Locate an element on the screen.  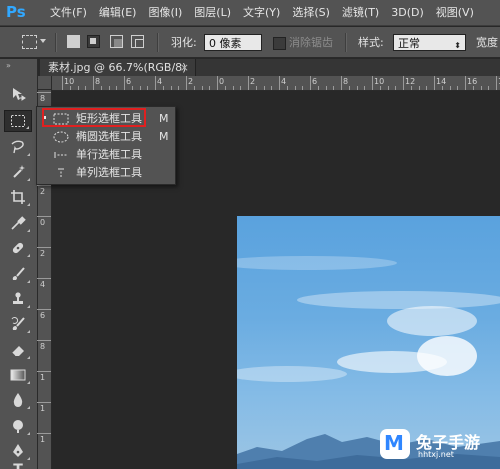
marquee-tool-icon is located at coordinates (18, 121).